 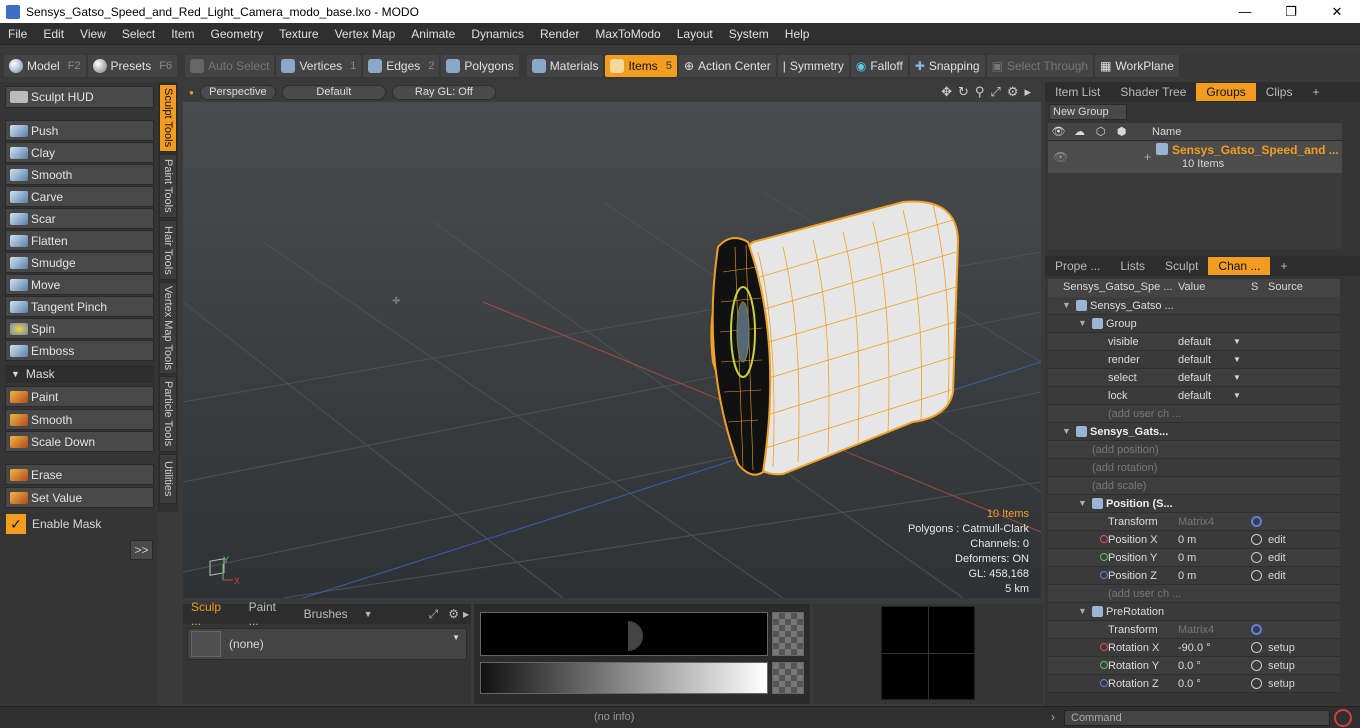 What do you see at coordinates (53, 34) in the screenshot?
I see `menu-edit: Edit` at bounding box center [53, 34].